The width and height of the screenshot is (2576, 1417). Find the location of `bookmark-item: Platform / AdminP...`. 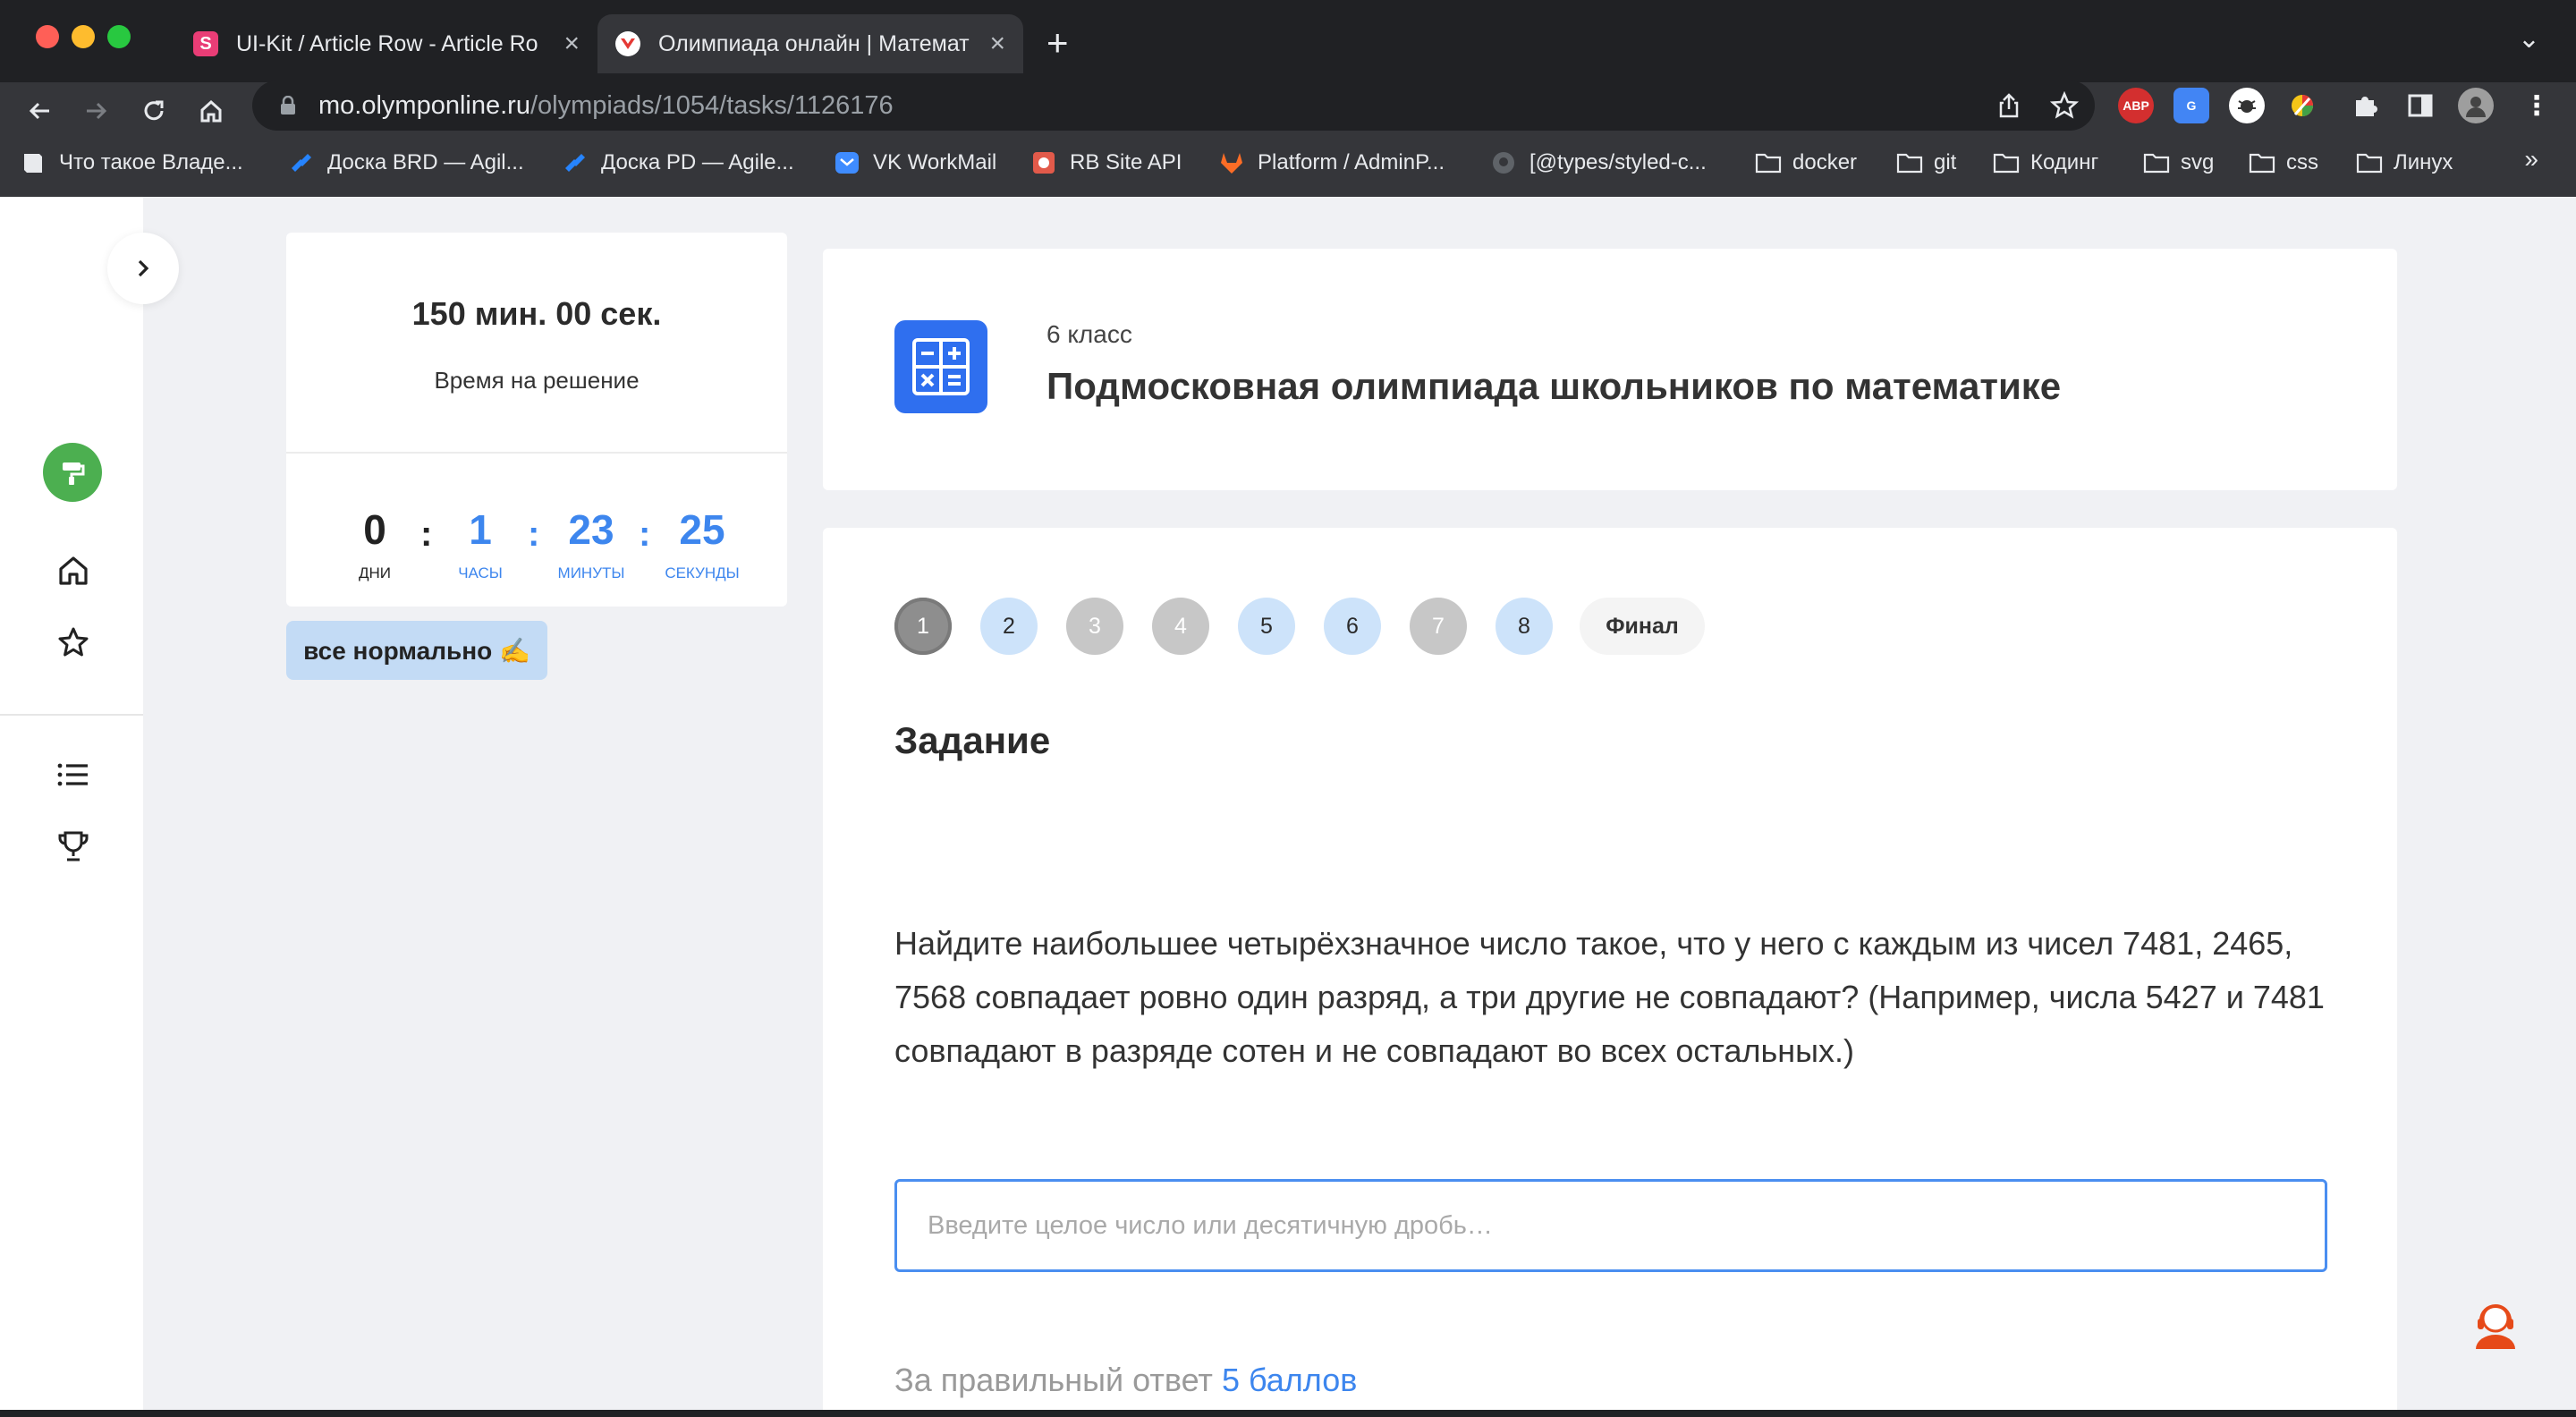

bookmark-item: Platform / AdminP... is located at coordinates (1331, 163).